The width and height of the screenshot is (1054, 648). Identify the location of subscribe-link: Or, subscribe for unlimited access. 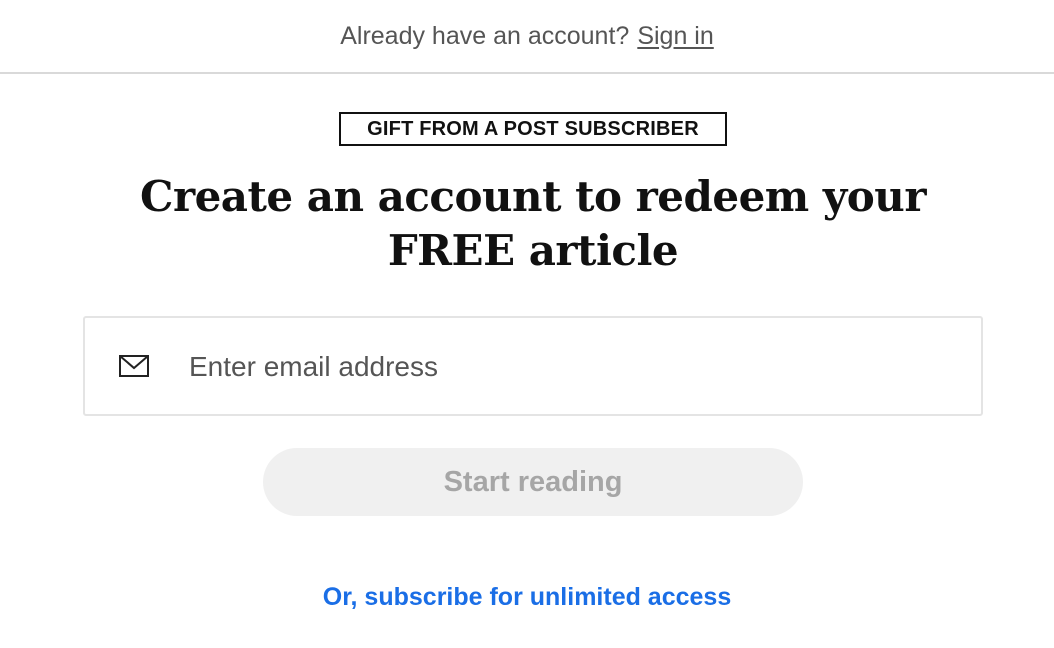
(527, 597).